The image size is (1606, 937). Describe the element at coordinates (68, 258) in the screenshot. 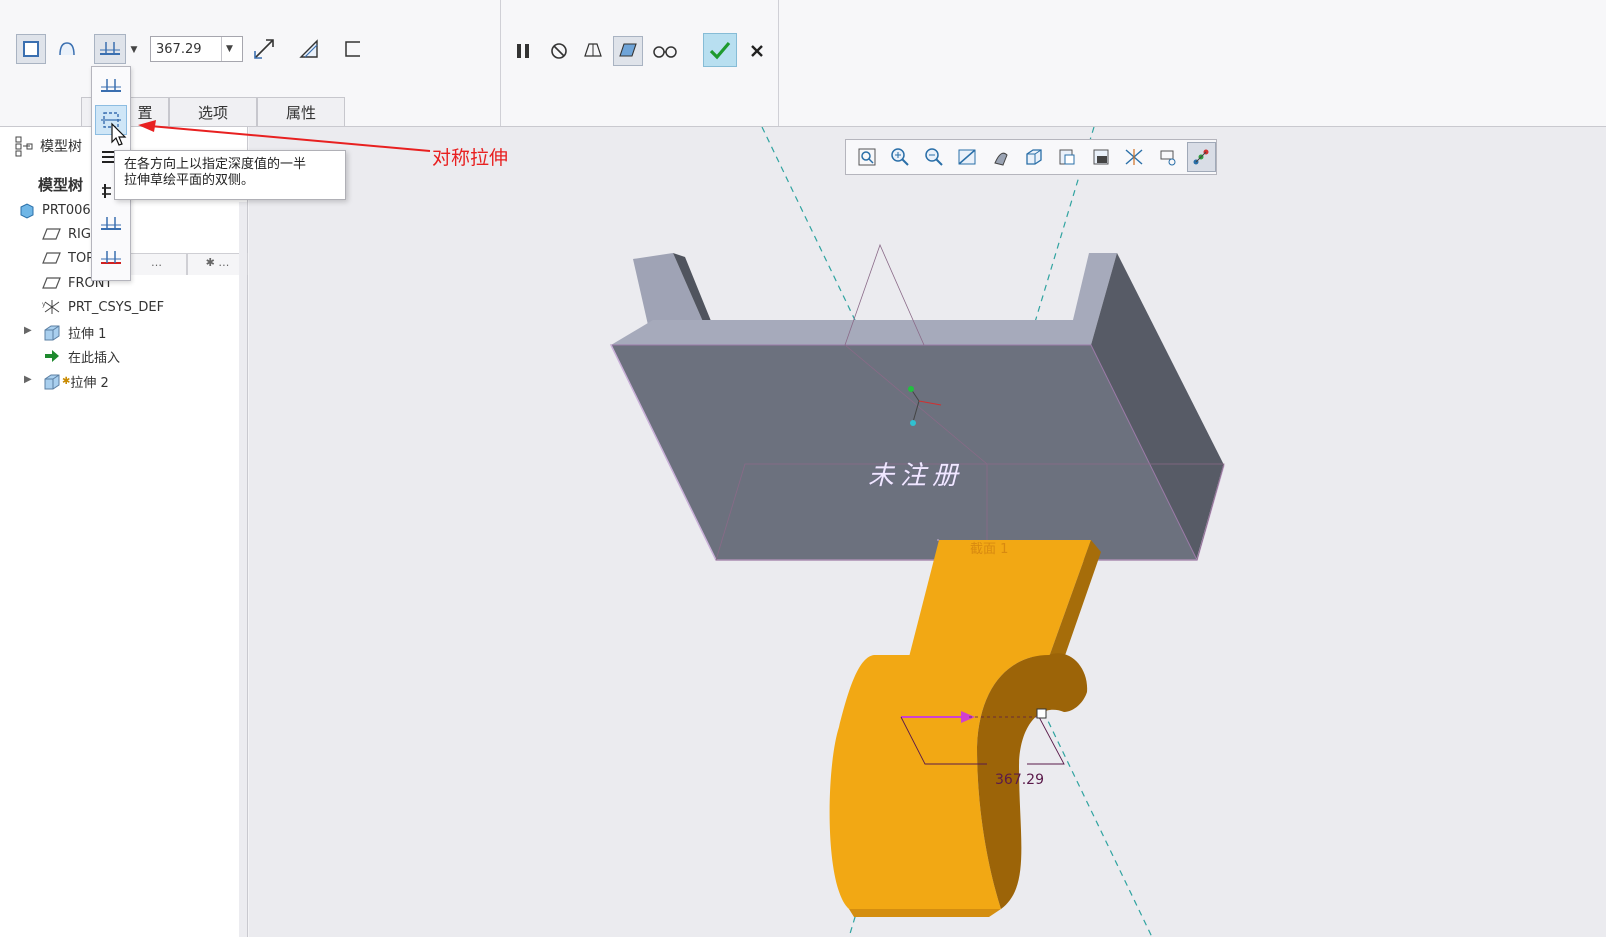

I see `tree-item-top-plane: TOP` at that location.